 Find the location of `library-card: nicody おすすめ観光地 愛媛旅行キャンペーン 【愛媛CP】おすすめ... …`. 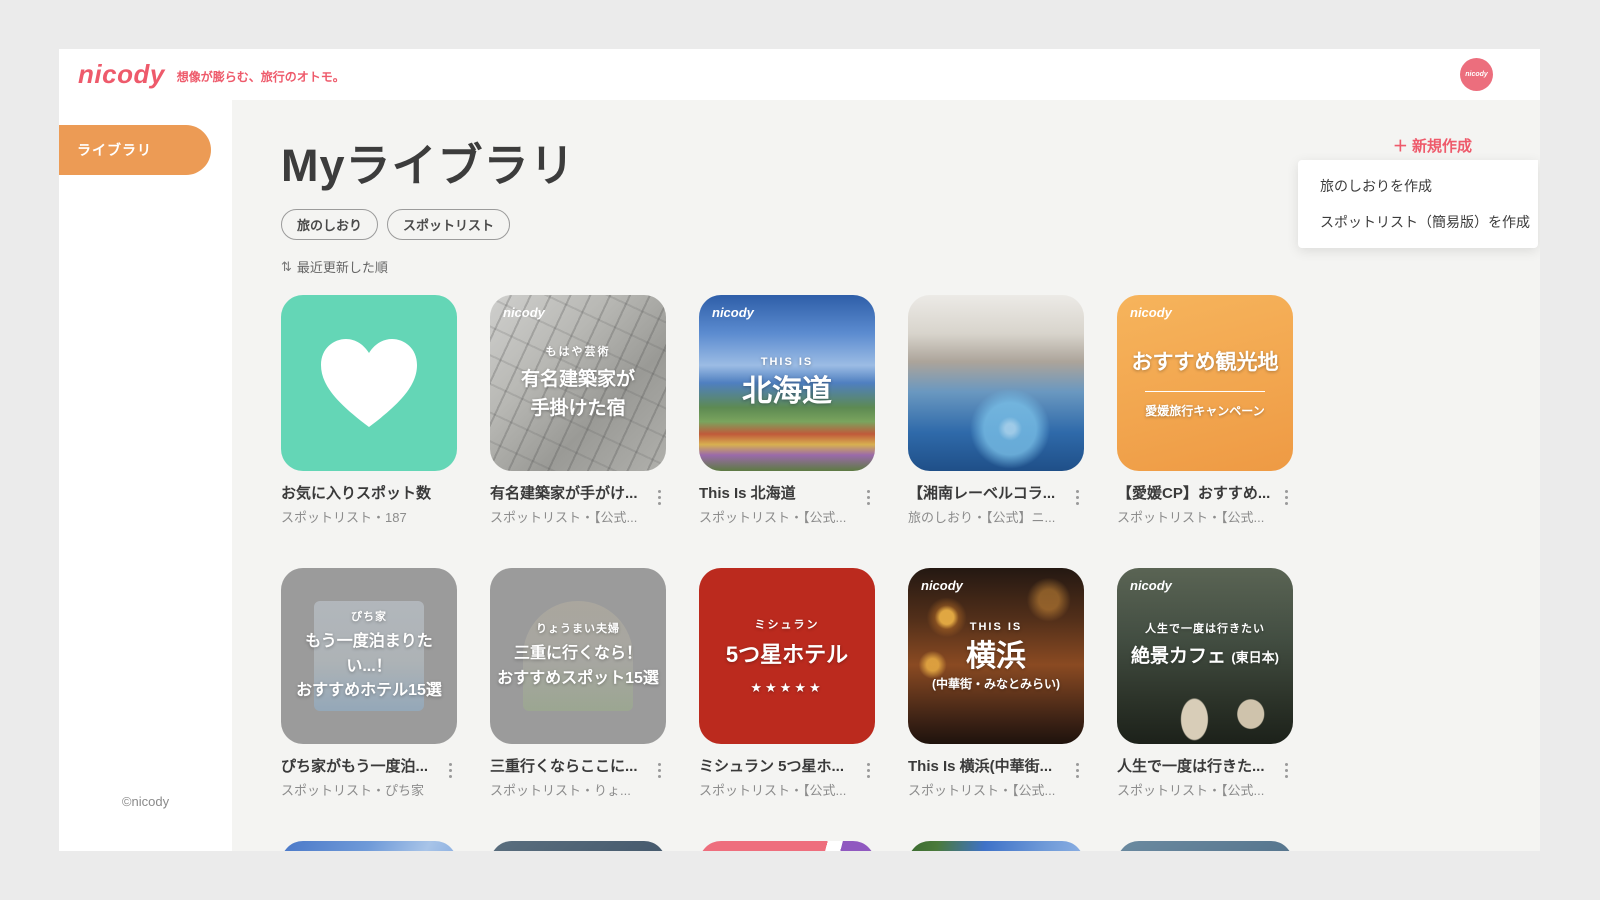

library-card: nicody おすすめ観光地 愛媛旅行キャンペーン 【愛媛CP】おすすめ... … is located at coordinates (1205, 410).